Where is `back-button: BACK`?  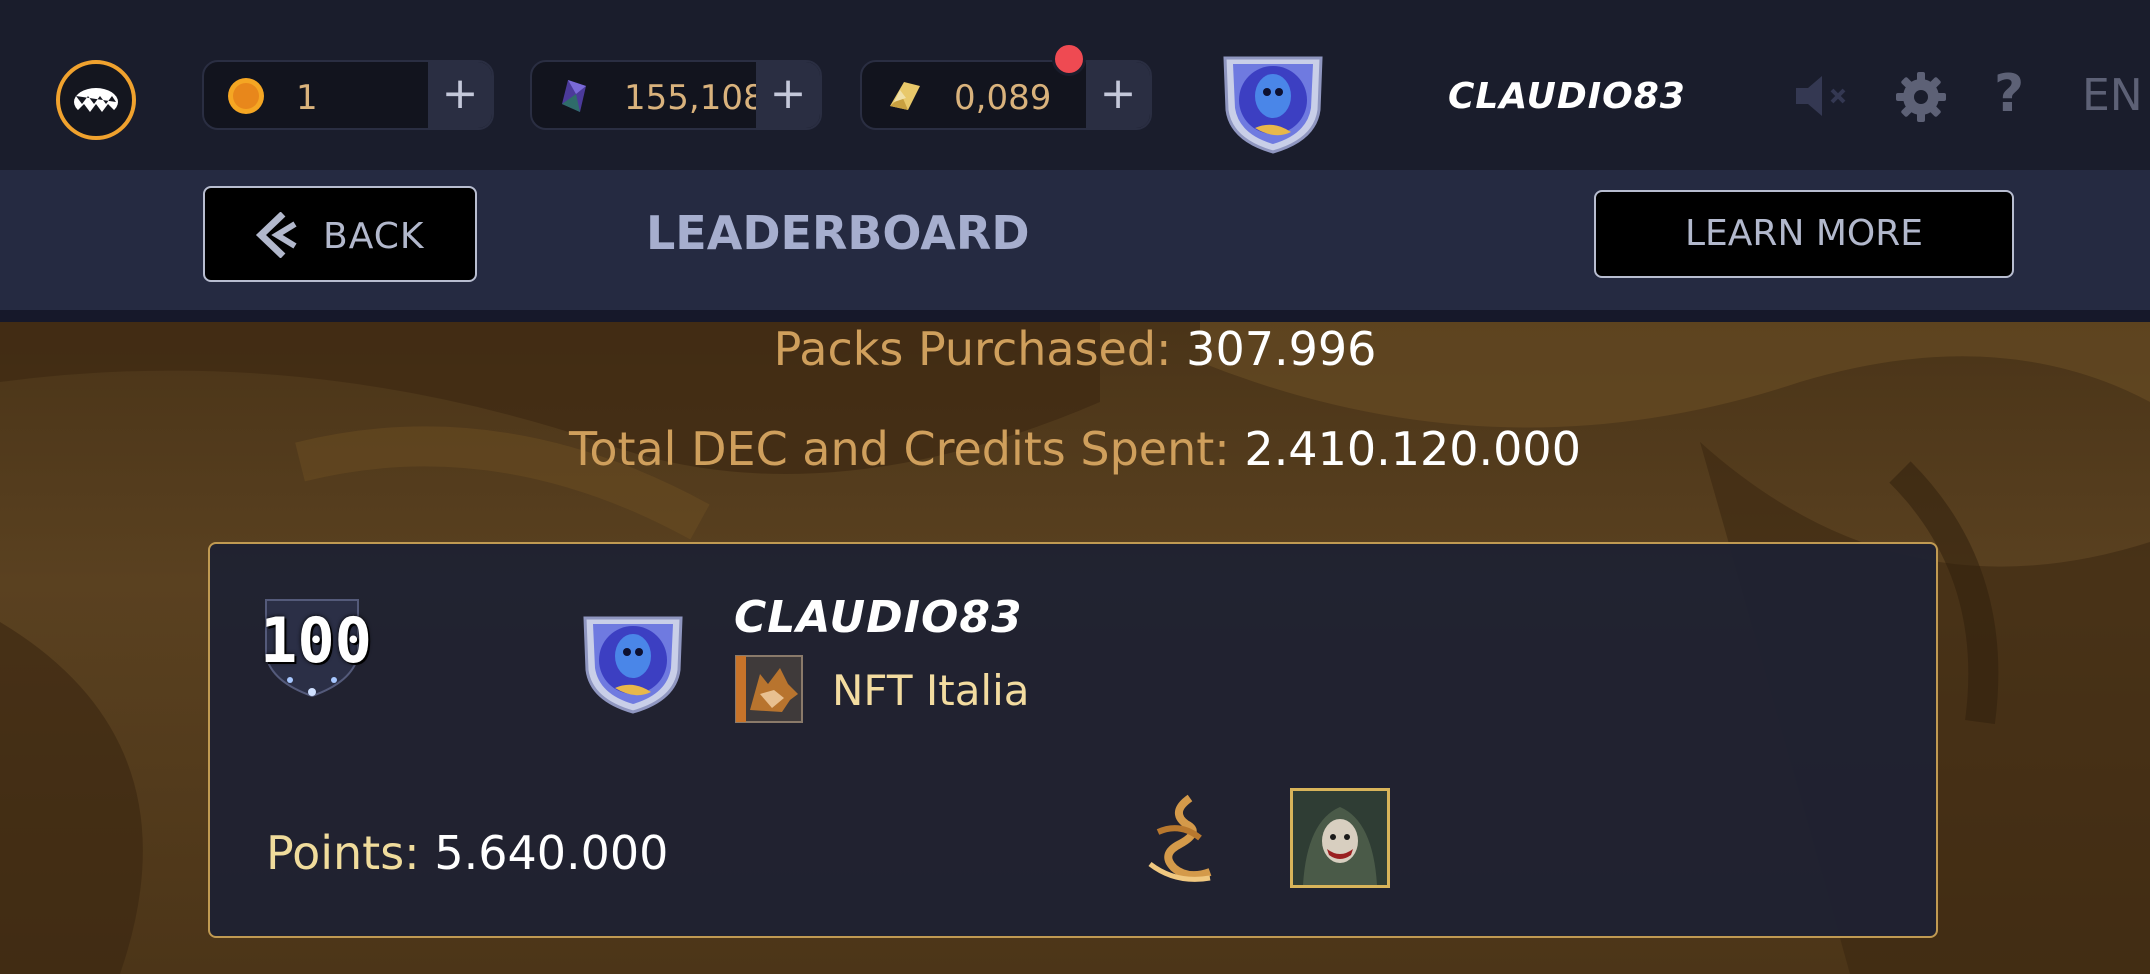 back-button: BACK is located at coordinates (340, 234).